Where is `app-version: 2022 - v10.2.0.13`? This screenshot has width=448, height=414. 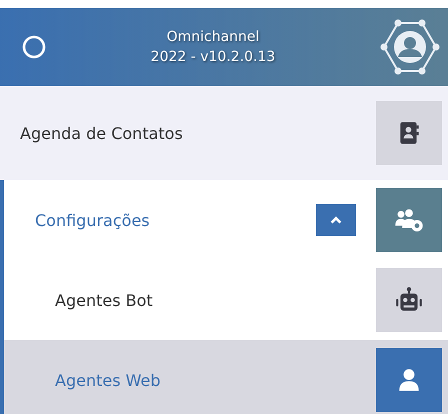 app-version: 2022 - v10.2.0.13 is located at coordinates (213, 57).